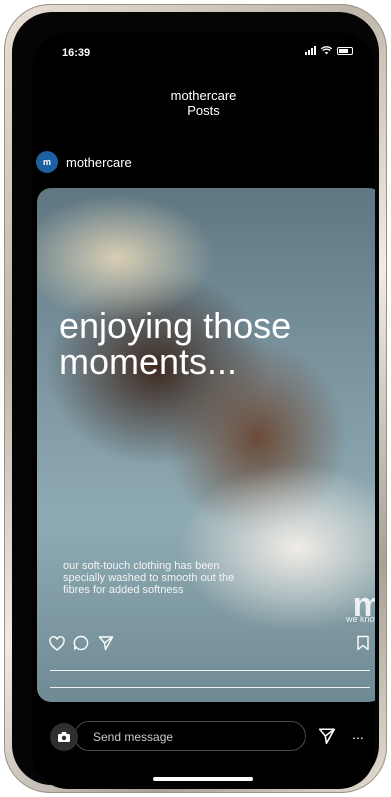  I want to click on page-header: mothercare Posts, so click(203, 103).